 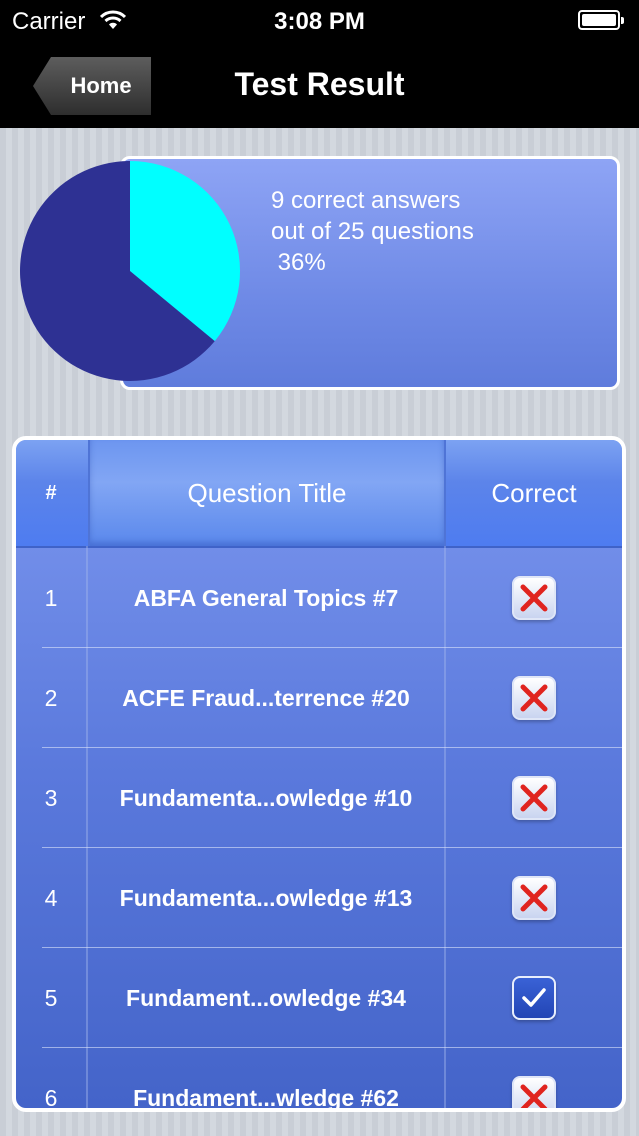 I want to click on question-title: Fundamenta...owledge #13, so click(x=266, y=897).